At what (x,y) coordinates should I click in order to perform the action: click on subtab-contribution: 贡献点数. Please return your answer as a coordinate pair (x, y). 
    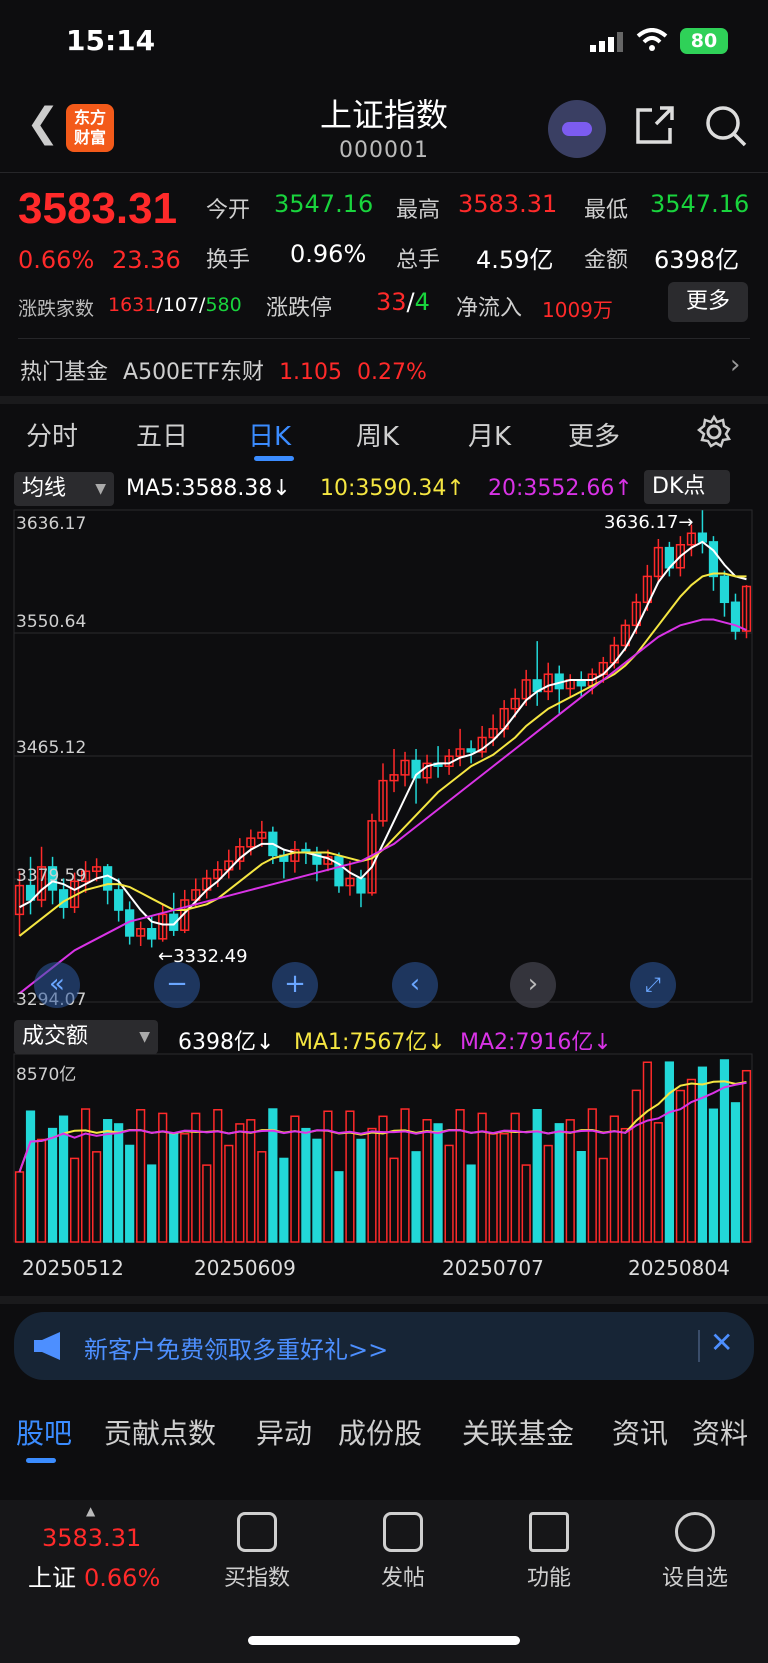
    Looking at the image, I should click on (160, 1432).